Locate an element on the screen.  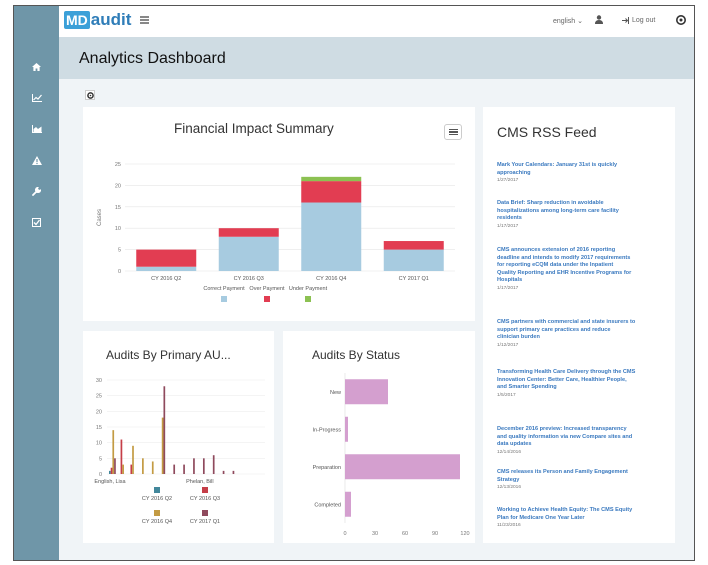
sidebar-item-home is located at coordinates (36, 67).